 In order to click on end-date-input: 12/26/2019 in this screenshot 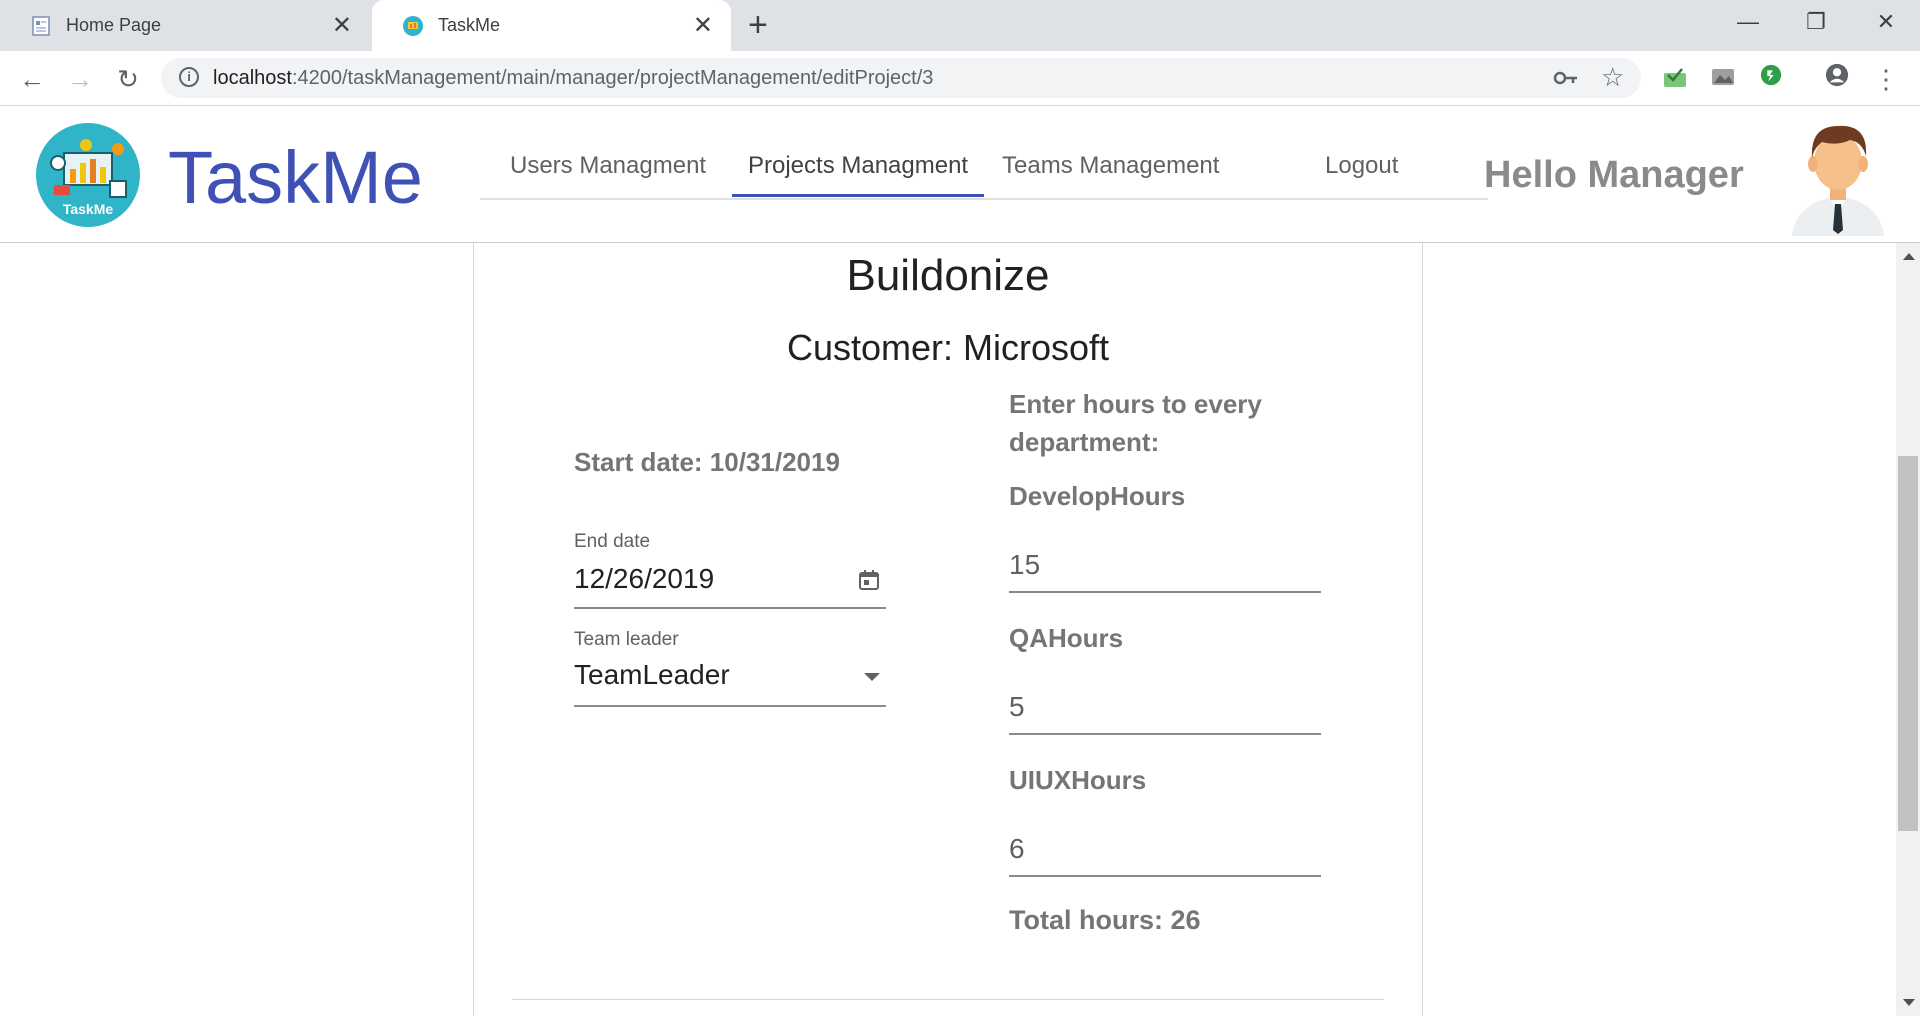, I will do `click(644, 579)`.